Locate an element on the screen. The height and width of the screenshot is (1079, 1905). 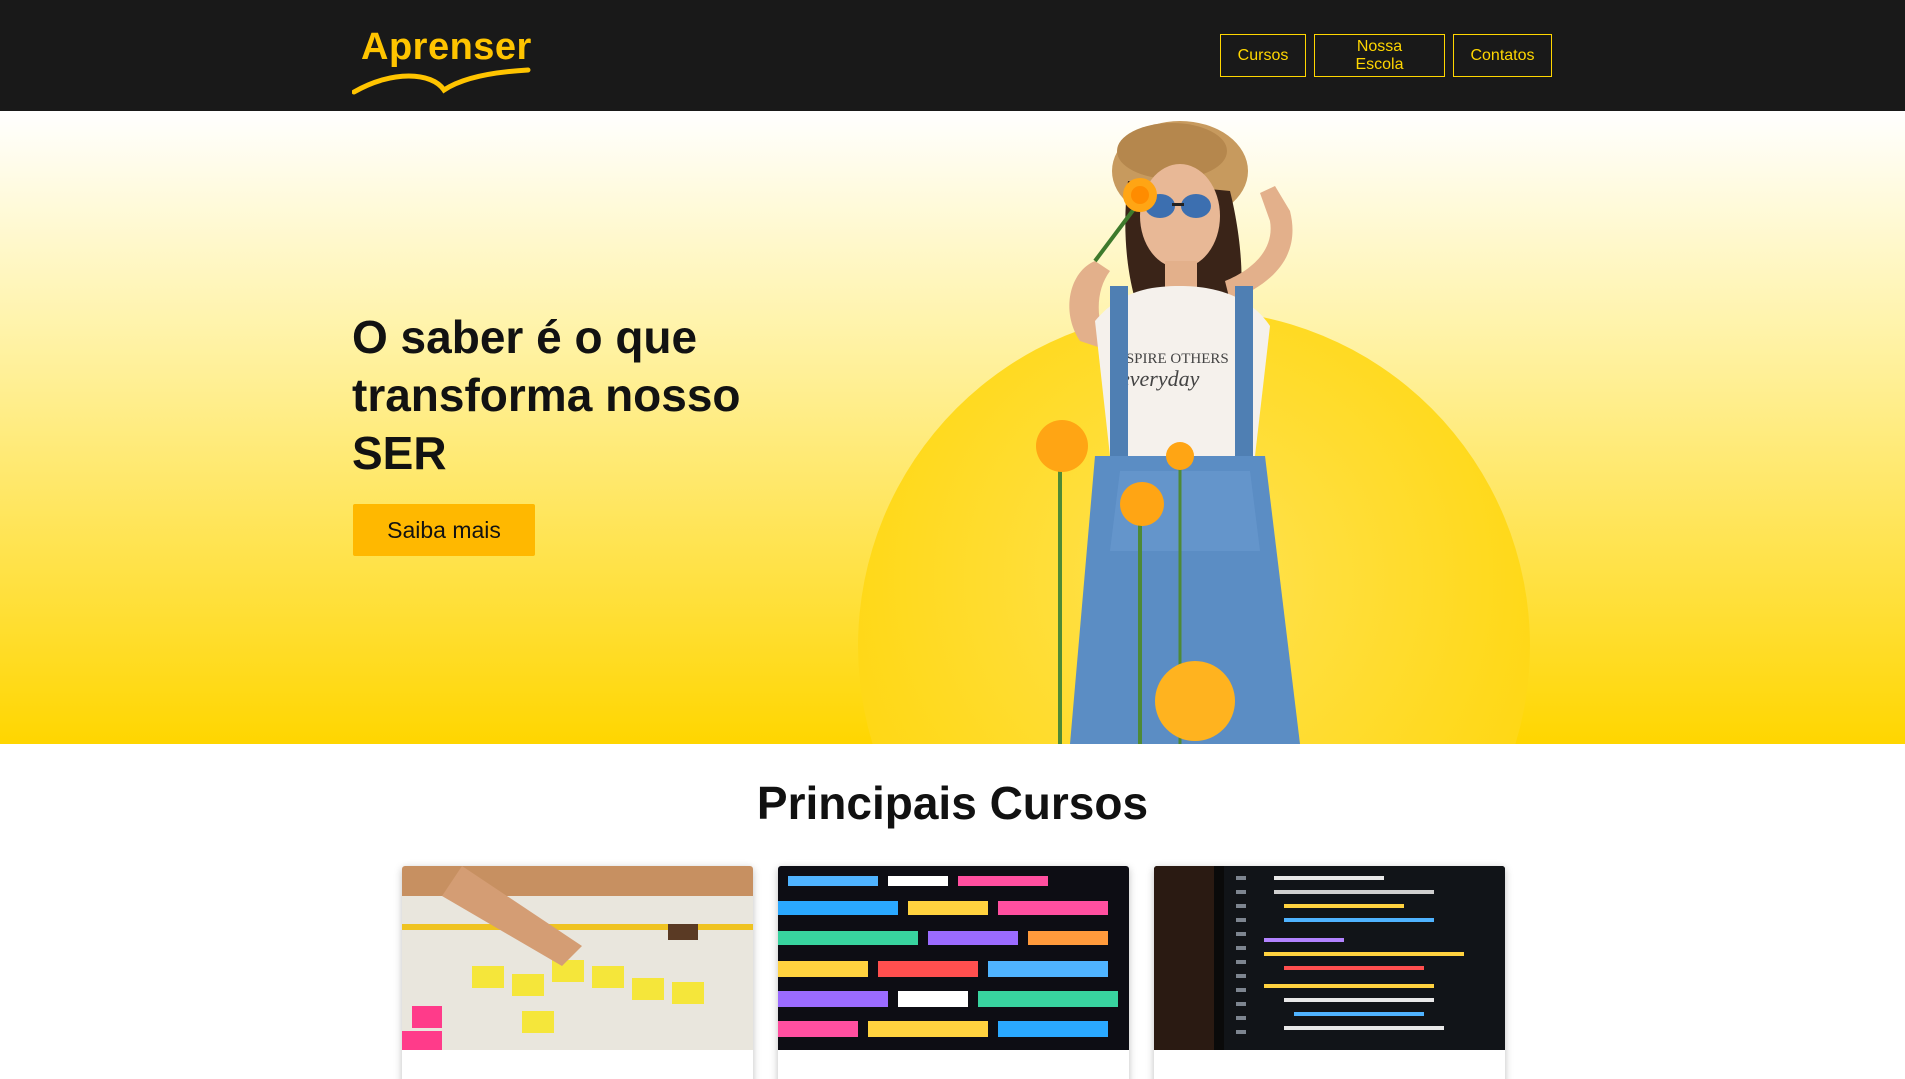
main-nav: Cursos Nossa Escola Contatos is located at coordinates (1386, 55).